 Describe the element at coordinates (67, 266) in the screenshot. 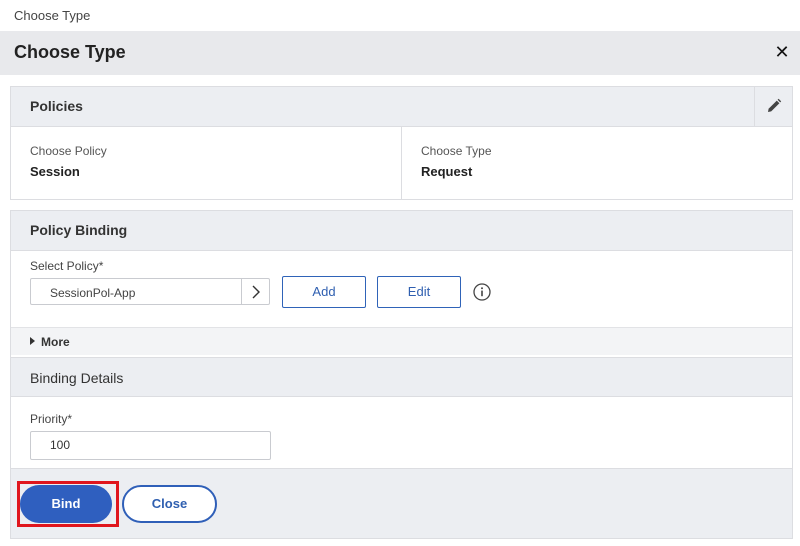

I see `select-policy-label: Select Policy*` at that location.